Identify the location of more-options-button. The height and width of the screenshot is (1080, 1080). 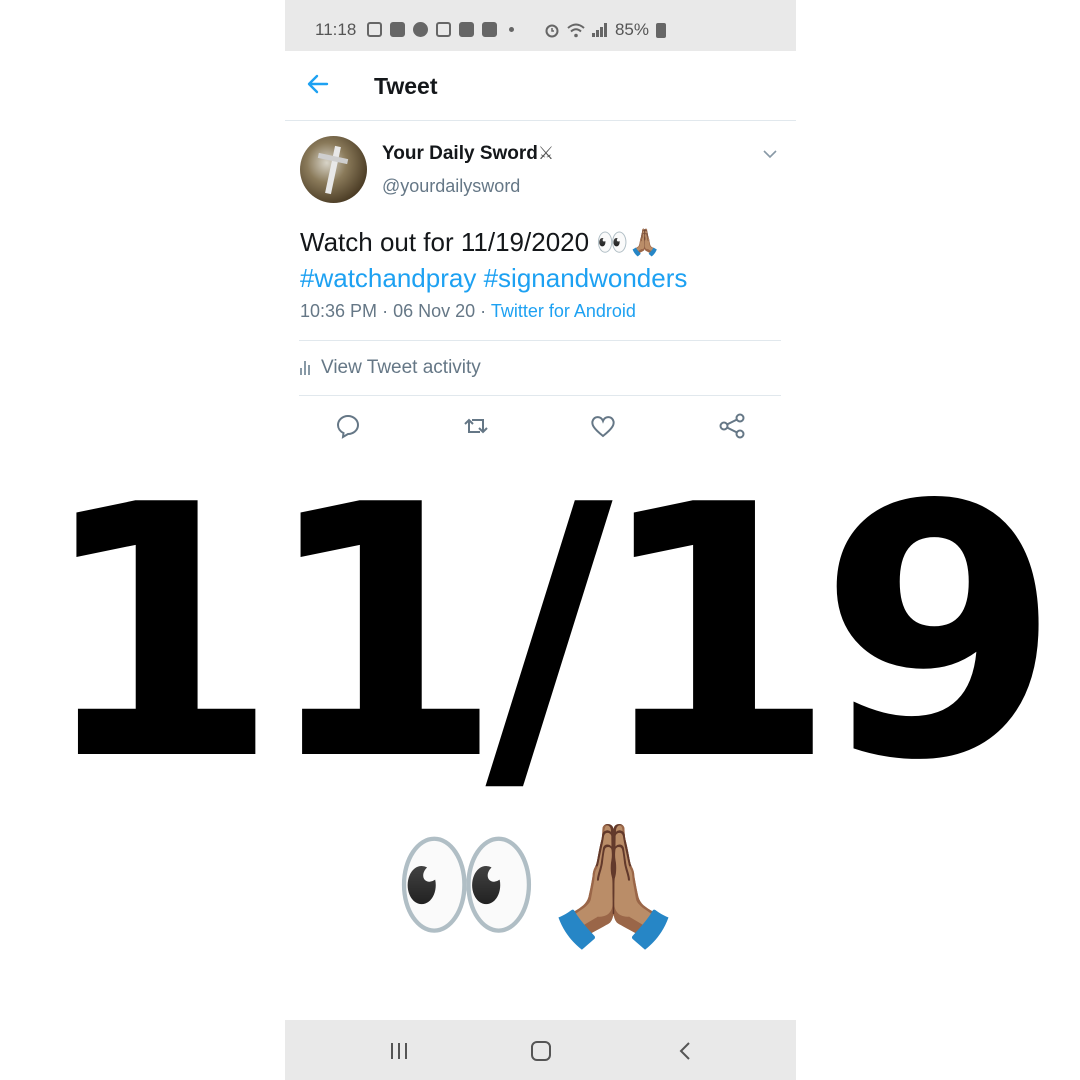
(770, 155).